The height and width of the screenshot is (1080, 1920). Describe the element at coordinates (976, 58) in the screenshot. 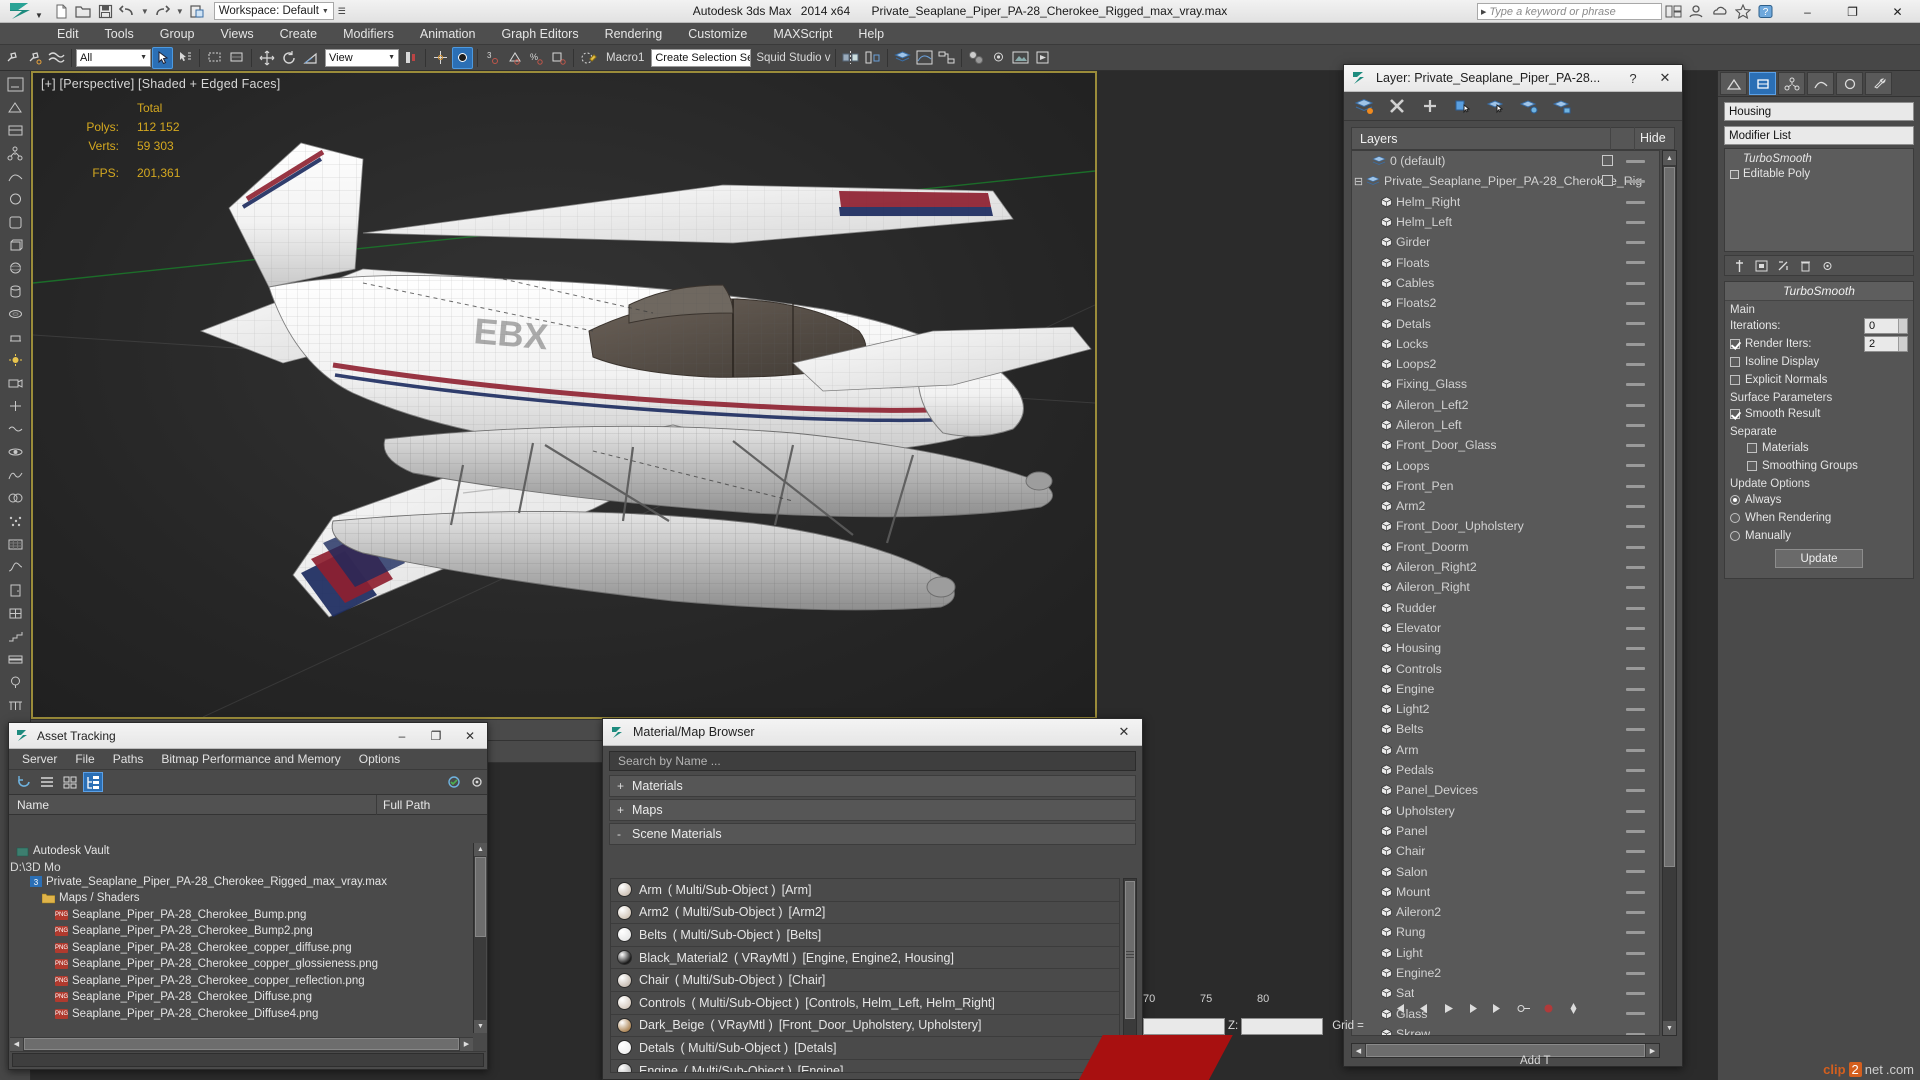

I see `material-editor-icon` at that location.